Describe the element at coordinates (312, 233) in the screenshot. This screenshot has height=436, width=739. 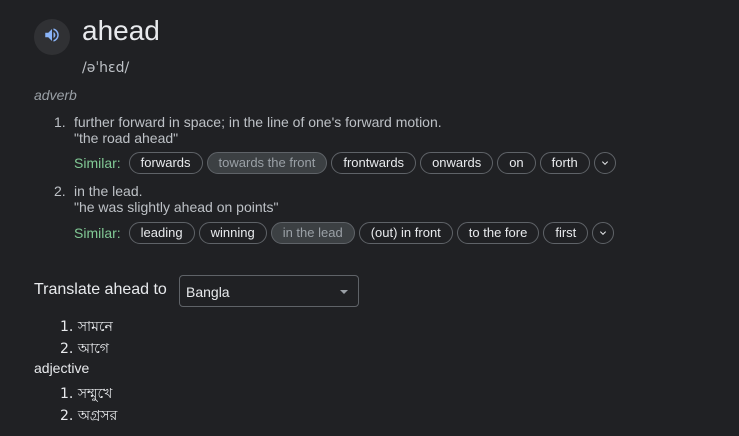
I see `synonym-chip-highlighted: in the lead` at that location.